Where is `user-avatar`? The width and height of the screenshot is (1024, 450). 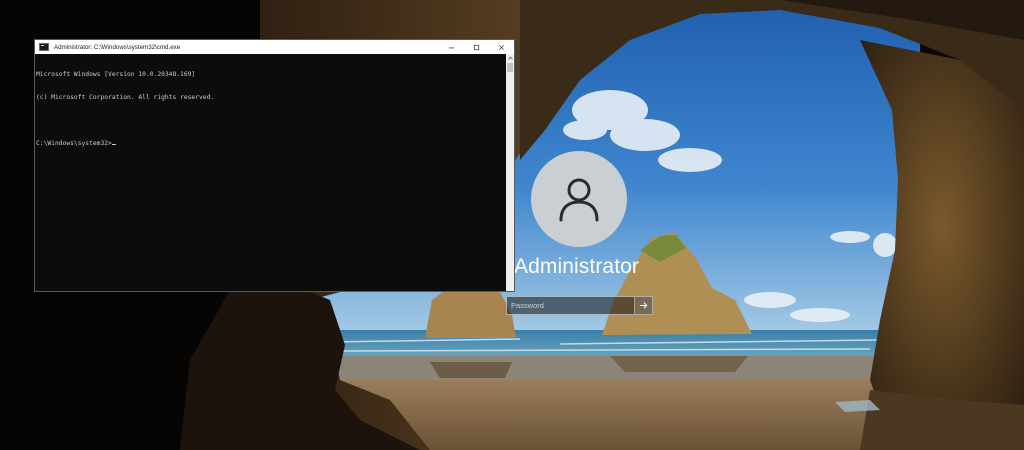 user-avatar is located at coordinates (579, 199).